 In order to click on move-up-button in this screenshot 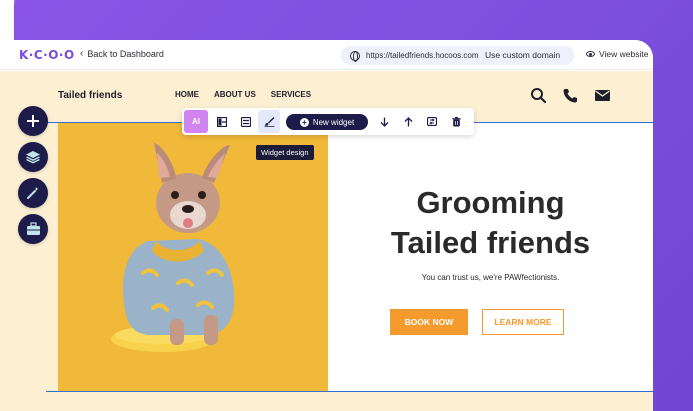, I will do `click(408, 121)`.